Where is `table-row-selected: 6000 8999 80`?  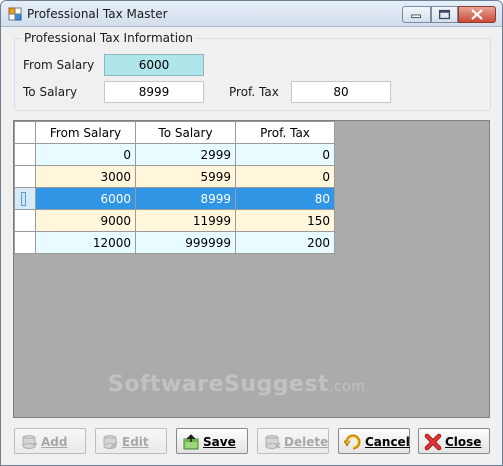 table-row-selected: 6000 8999 80 is located at coordinates (174, 198).